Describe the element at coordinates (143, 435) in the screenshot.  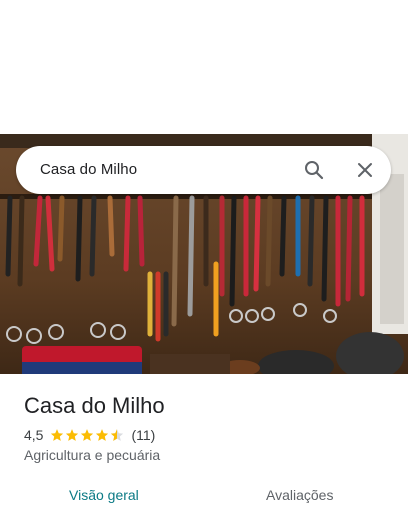
I see `review-count: (11)` at that location.